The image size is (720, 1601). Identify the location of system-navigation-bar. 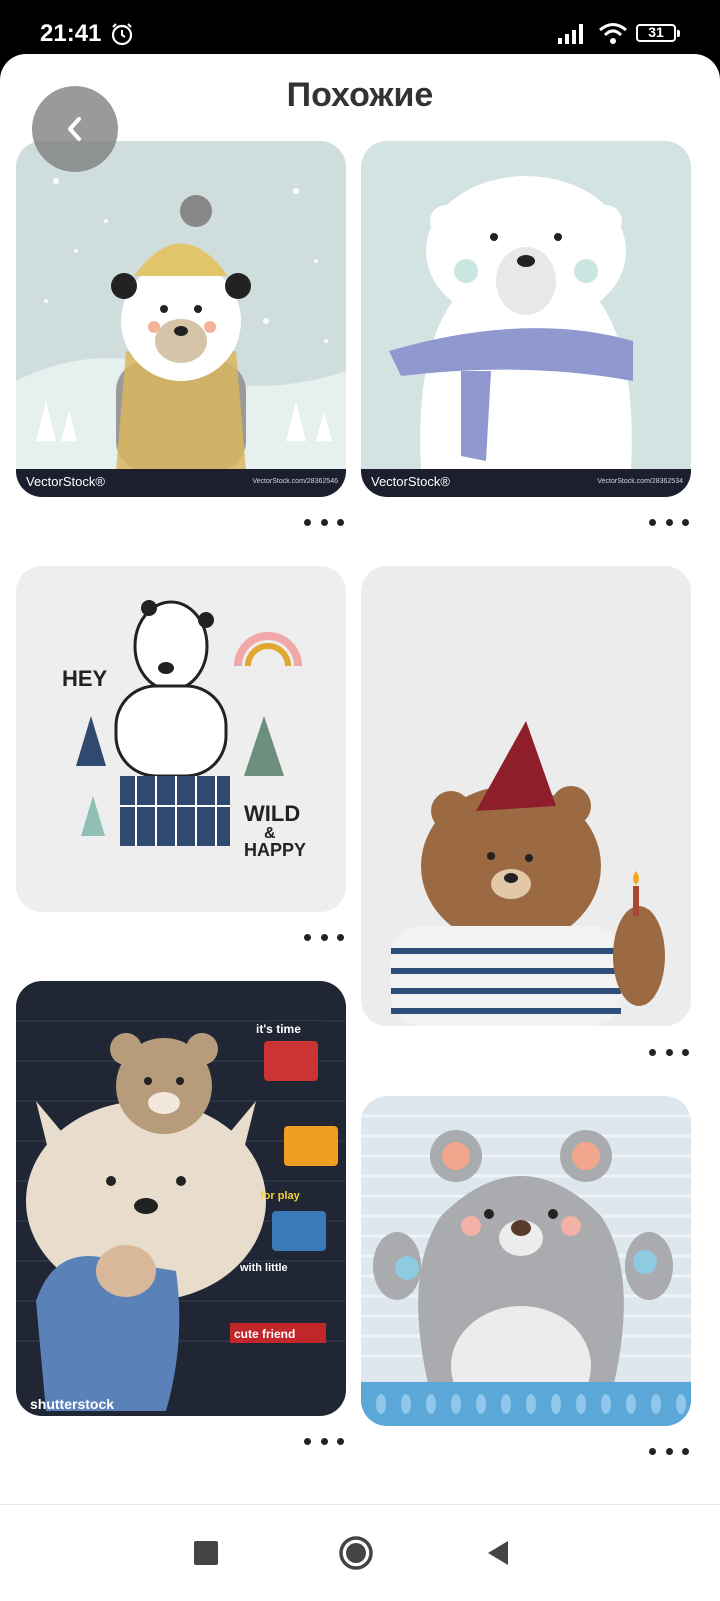
(360, 1552).